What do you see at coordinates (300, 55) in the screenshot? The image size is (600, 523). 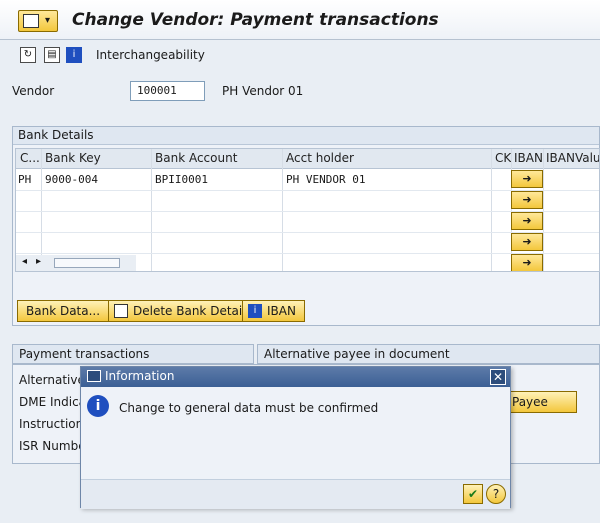 I see `application-toolbar: ↻ ▤ i Interchangeability` at bounding box center [300, 55].